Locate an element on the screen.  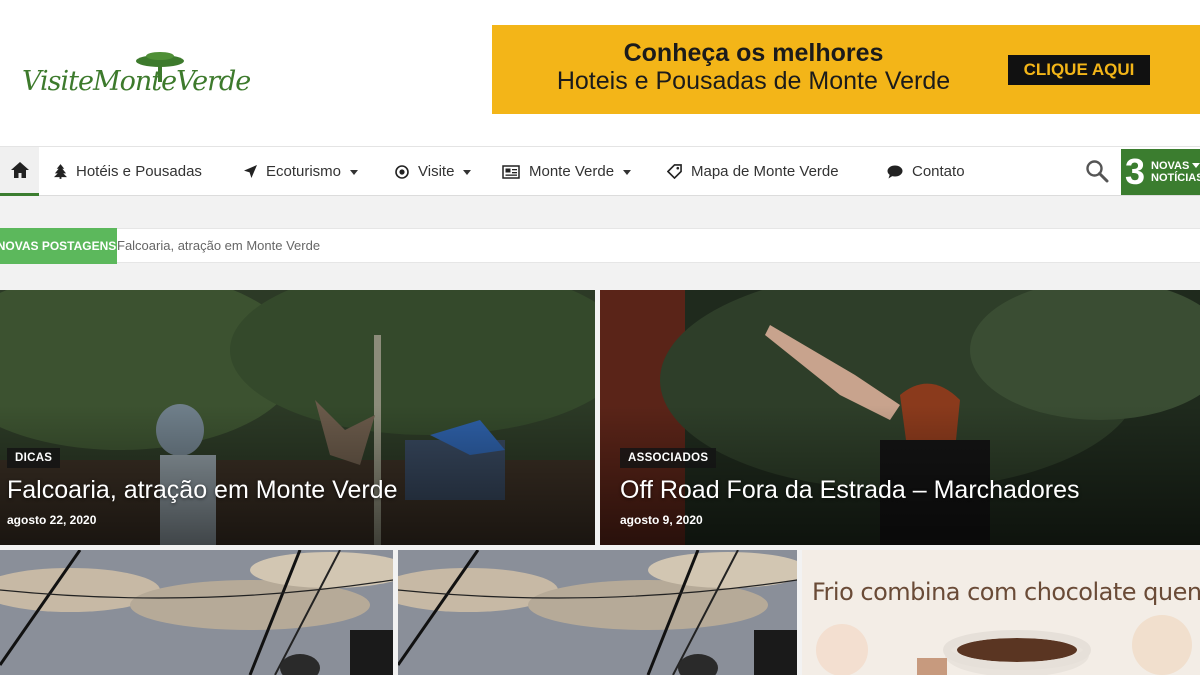
nav-label: Mapa de Monte Verde is located at coordinates (765, 171).